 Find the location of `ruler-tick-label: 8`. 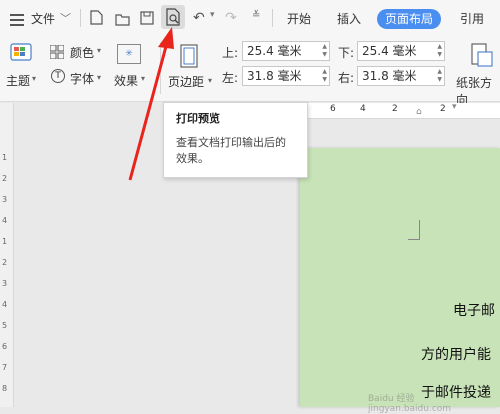

ruler-tick-label: 8 is located at coordinates (5, 388).